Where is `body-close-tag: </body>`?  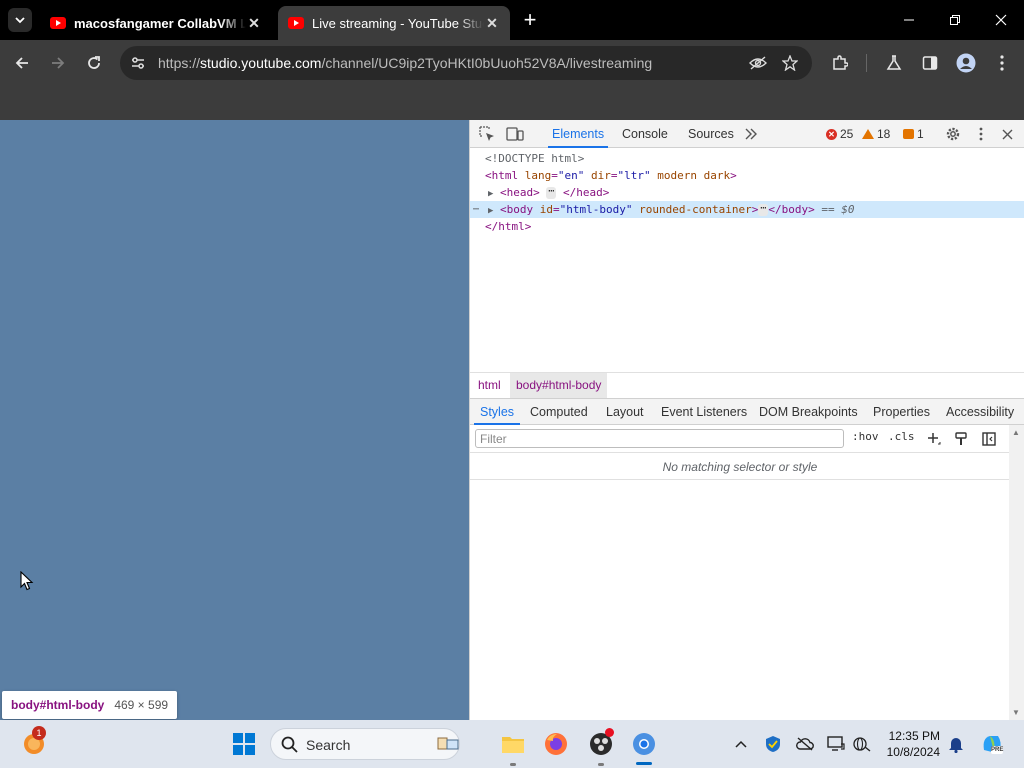
body-close-tag: </body> is located at coordinates (791, 209).